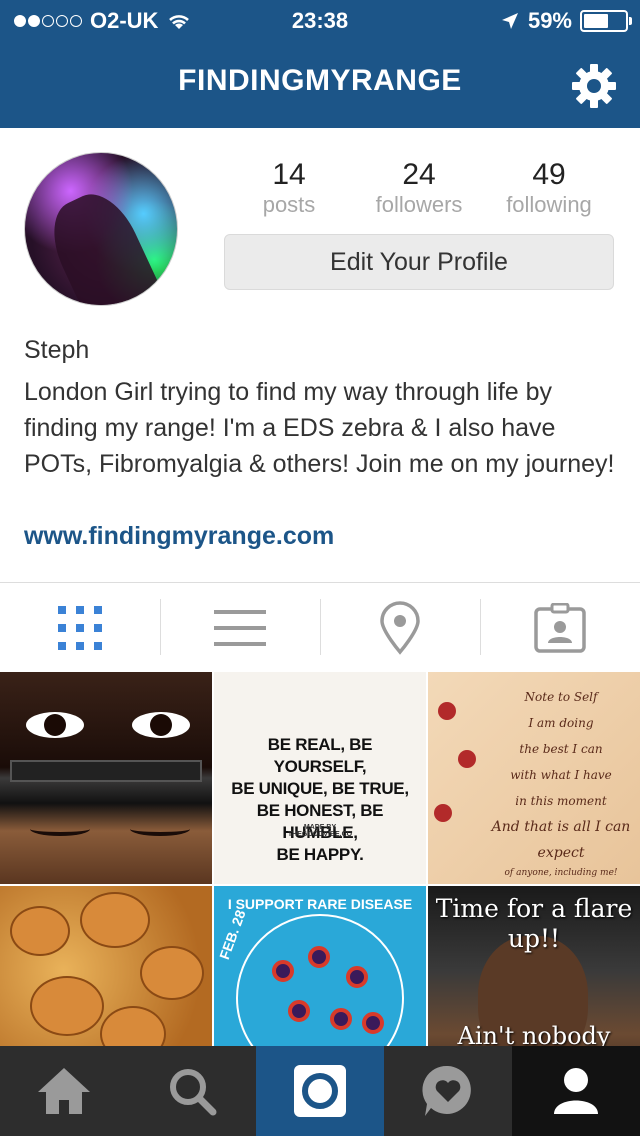  I want to click on edit-profile-button: Edit Your Profile, so click(419, 262).